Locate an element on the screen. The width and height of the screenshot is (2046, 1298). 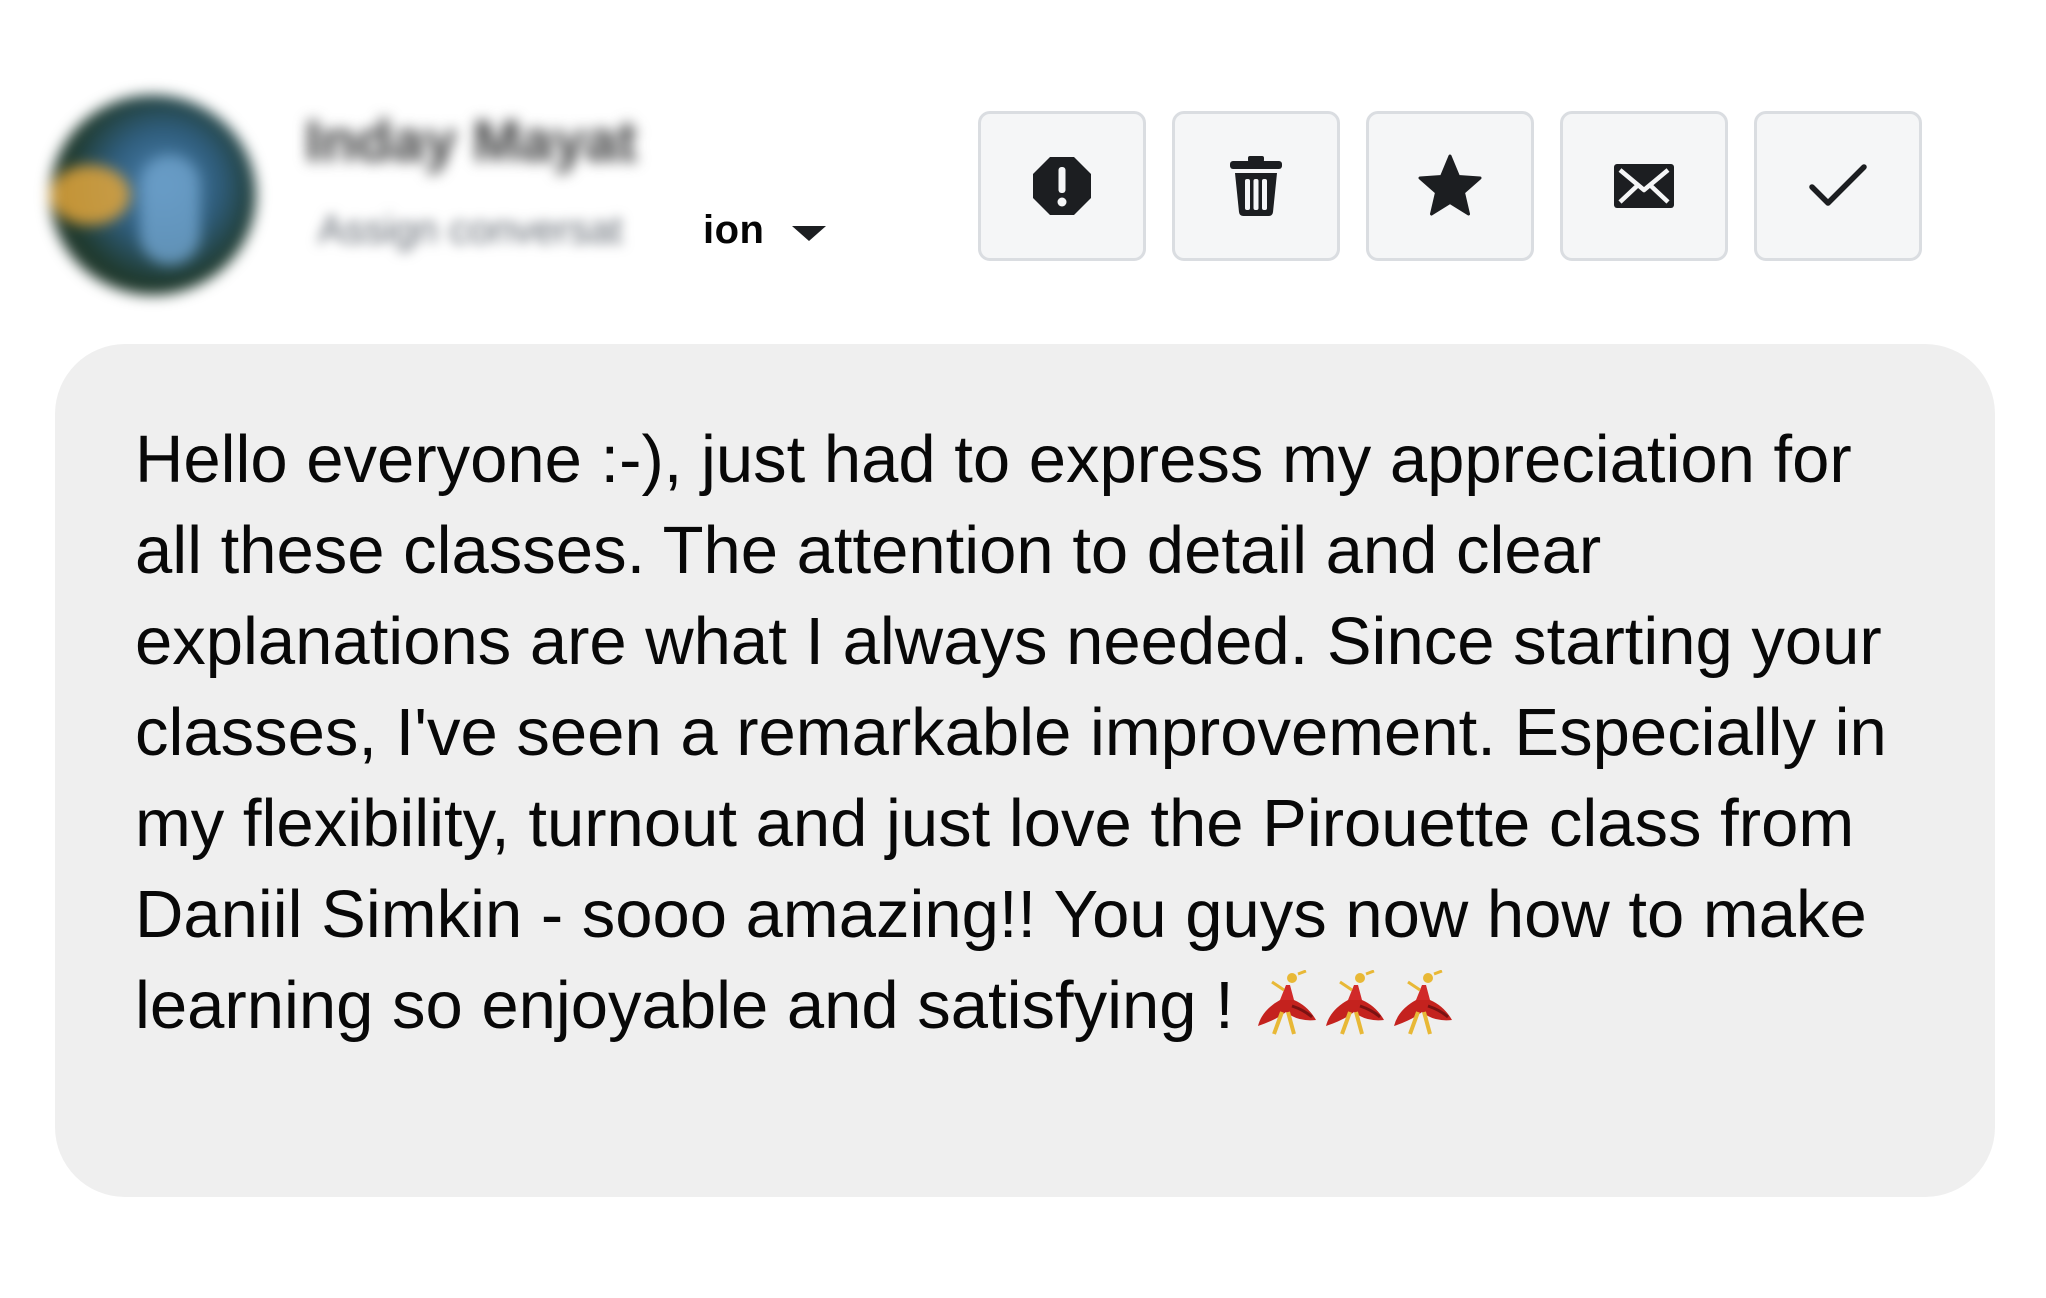
chevron-down-icon is located at coordinates (809, 233).